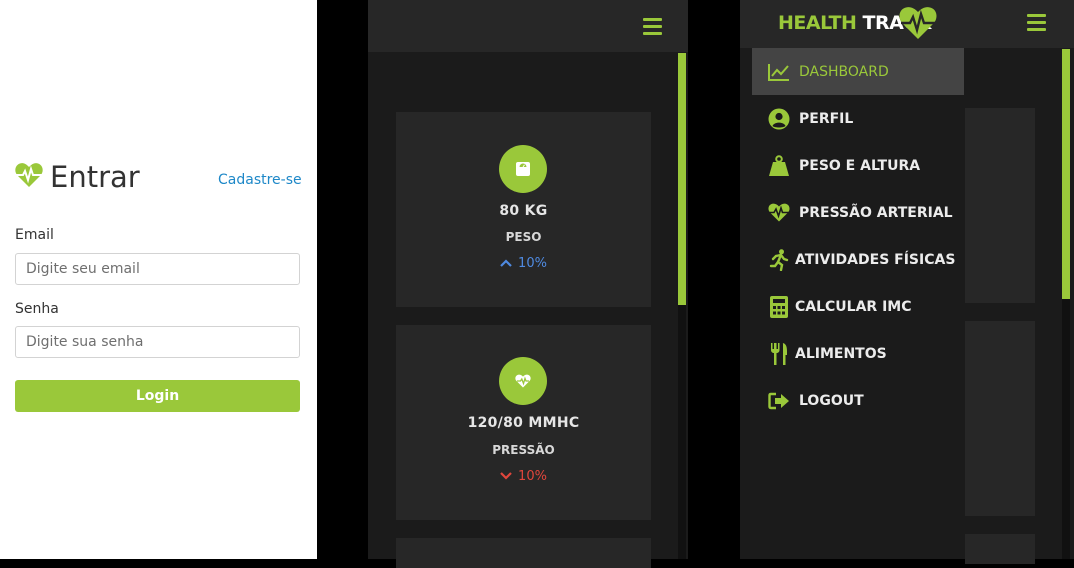  Describe the element at coordinates (779, 260) in the screenshot. I see `running-icon` at that location.